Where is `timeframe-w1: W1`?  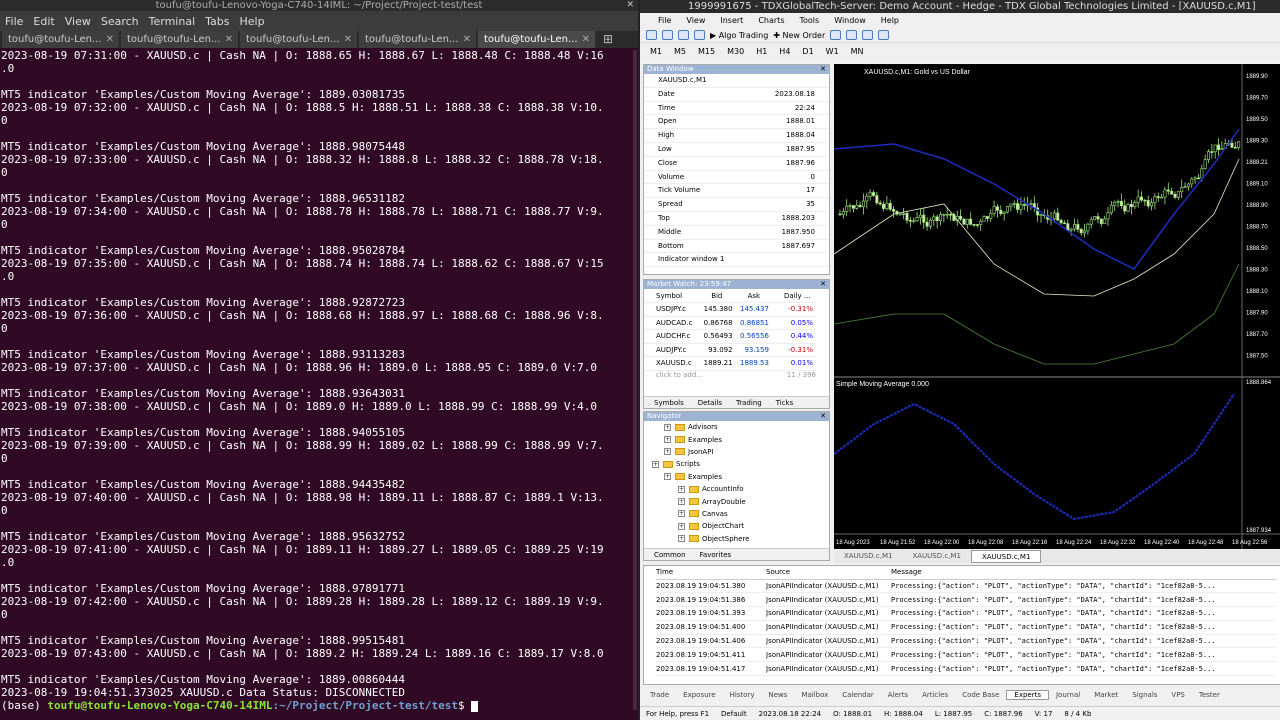
timeframe-w1: W1 is located at coordinates (832, 51).